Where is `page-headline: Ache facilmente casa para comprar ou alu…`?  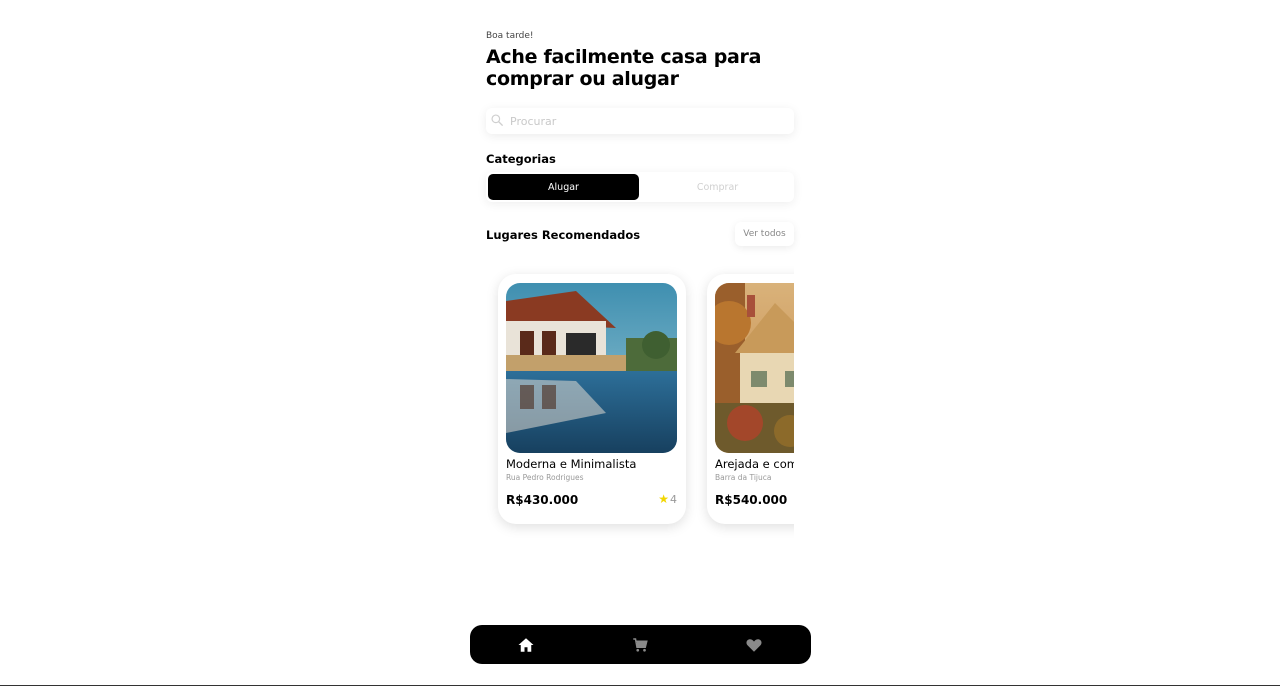 page-headline: Ache facilmente casa para comprar ou alu… is located at coordinates (624, 68).